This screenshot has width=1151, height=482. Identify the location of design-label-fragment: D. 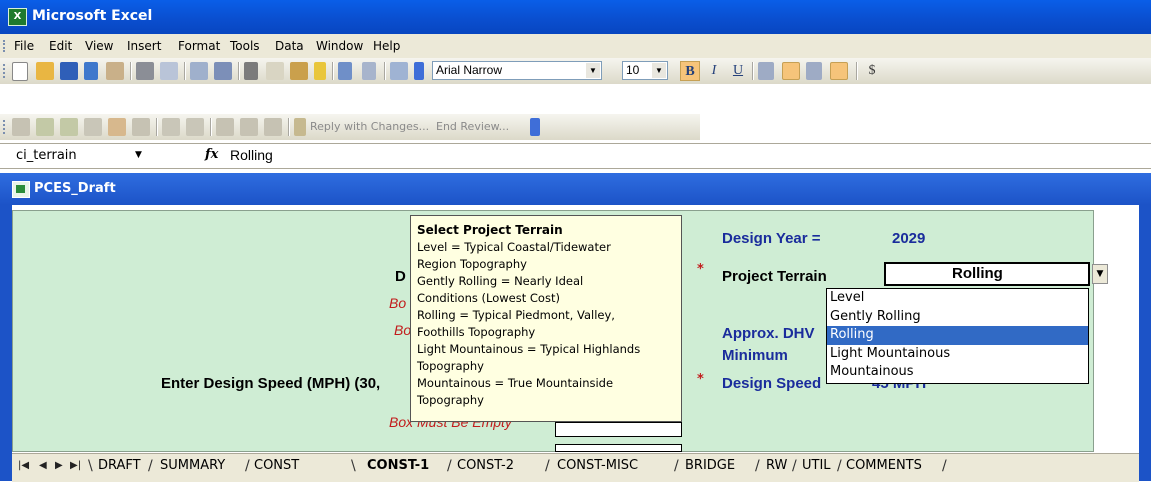
(400, 276).